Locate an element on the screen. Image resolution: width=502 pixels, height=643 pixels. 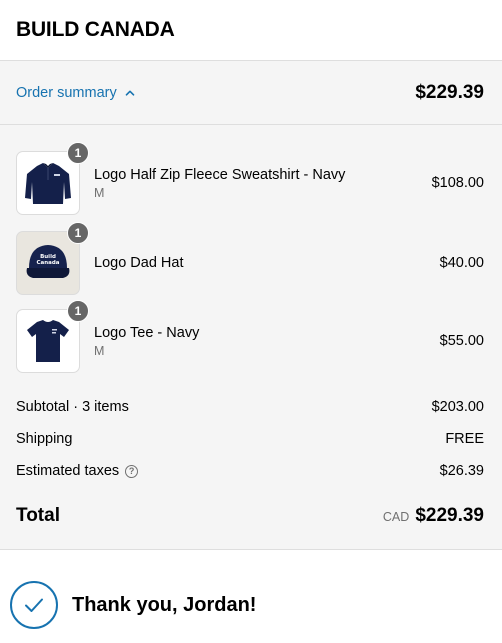
currency-code: CAD is located at coordinates (396, 517).